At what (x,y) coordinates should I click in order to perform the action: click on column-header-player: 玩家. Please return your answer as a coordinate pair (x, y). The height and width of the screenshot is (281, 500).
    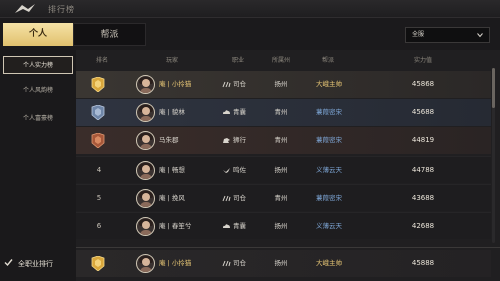
    Looking at the image, I should click on (171, 60).